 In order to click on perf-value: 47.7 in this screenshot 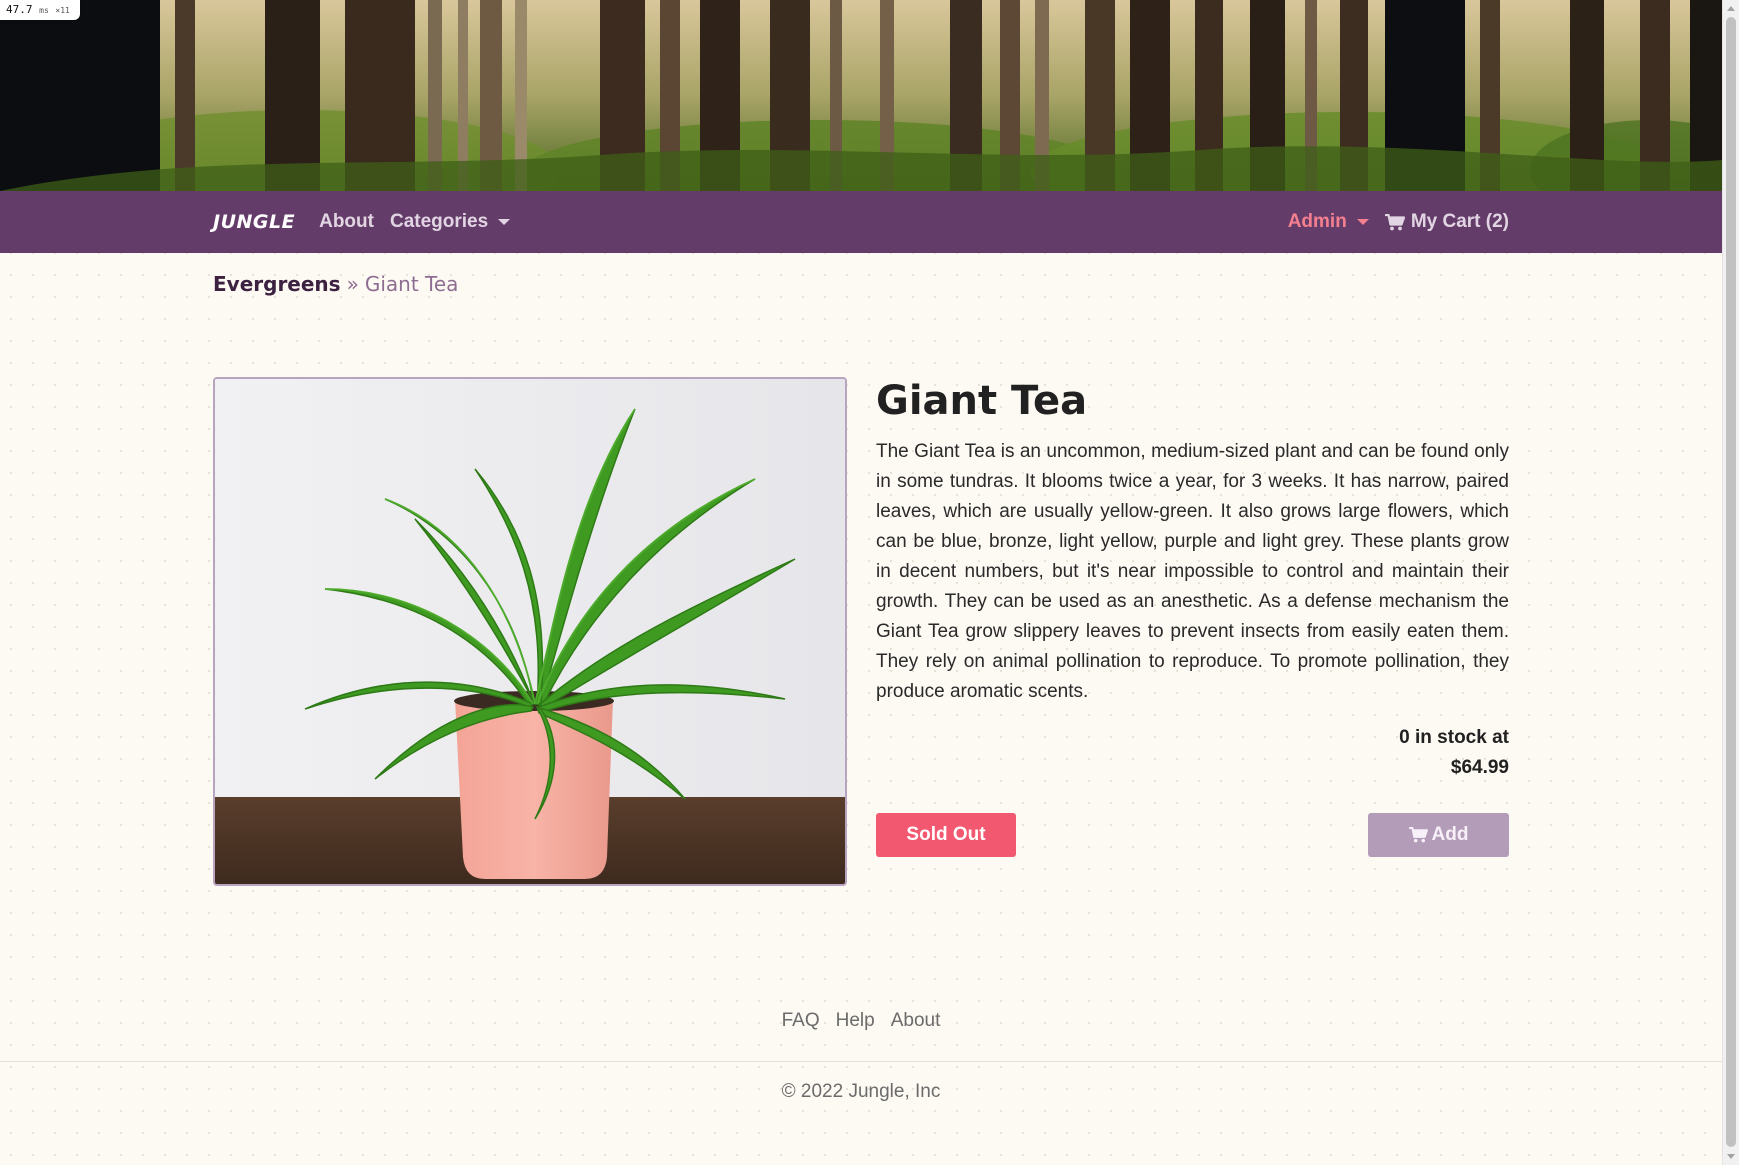, I will do `click(19, 9)`.